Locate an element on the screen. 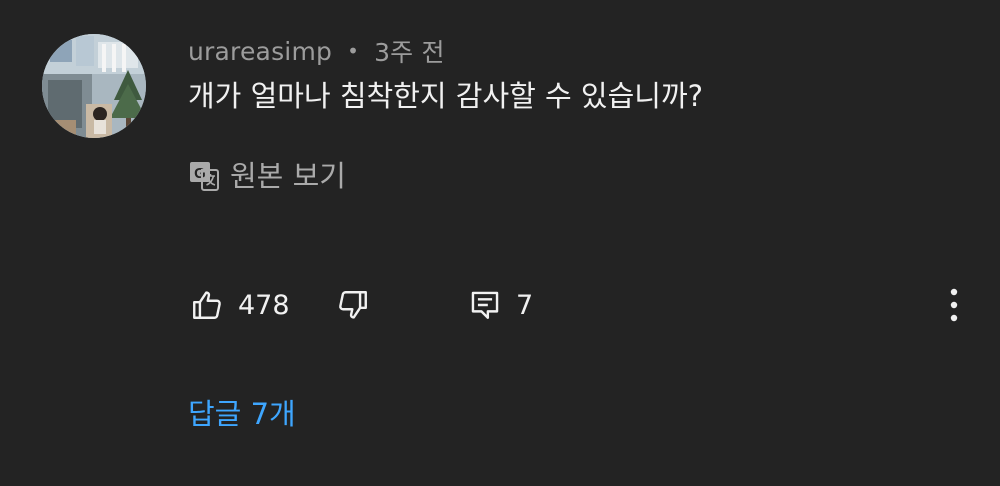  more-options-button is located at coordinates (954, 305).